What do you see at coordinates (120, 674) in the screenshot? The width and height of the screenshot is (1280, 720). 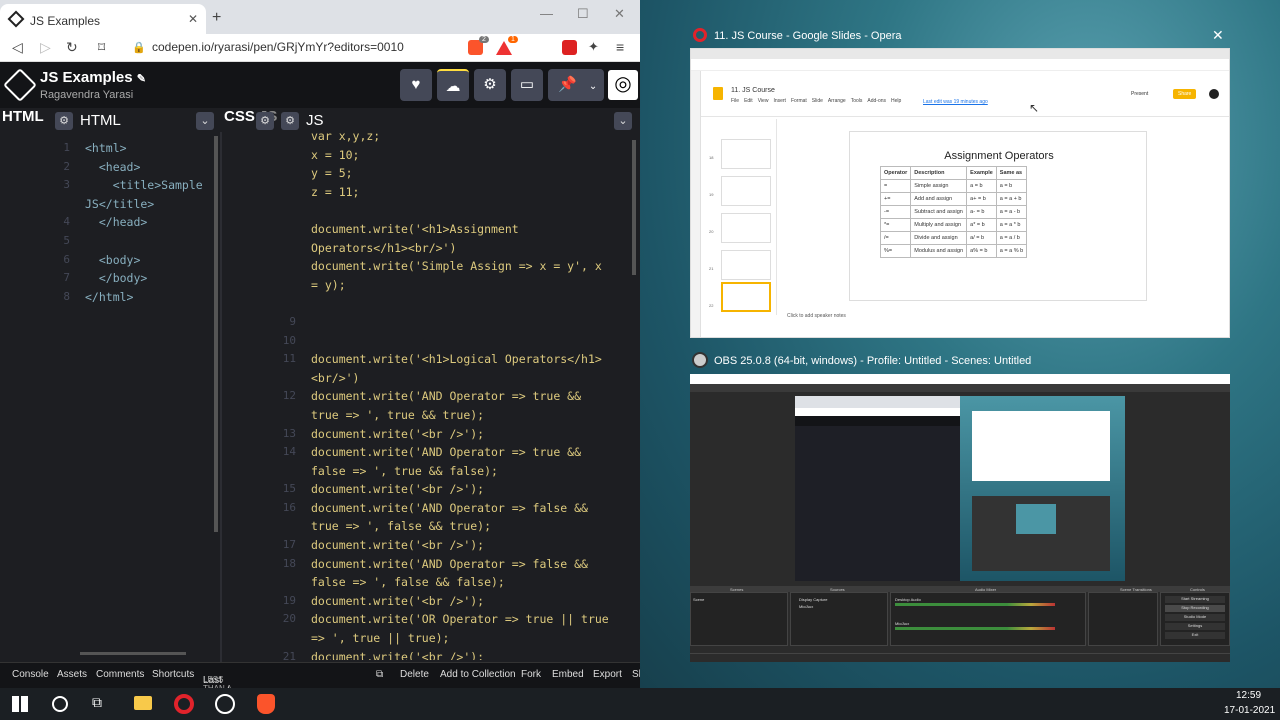 I see `comments-button: Comments` at bounding box center [120, 674].